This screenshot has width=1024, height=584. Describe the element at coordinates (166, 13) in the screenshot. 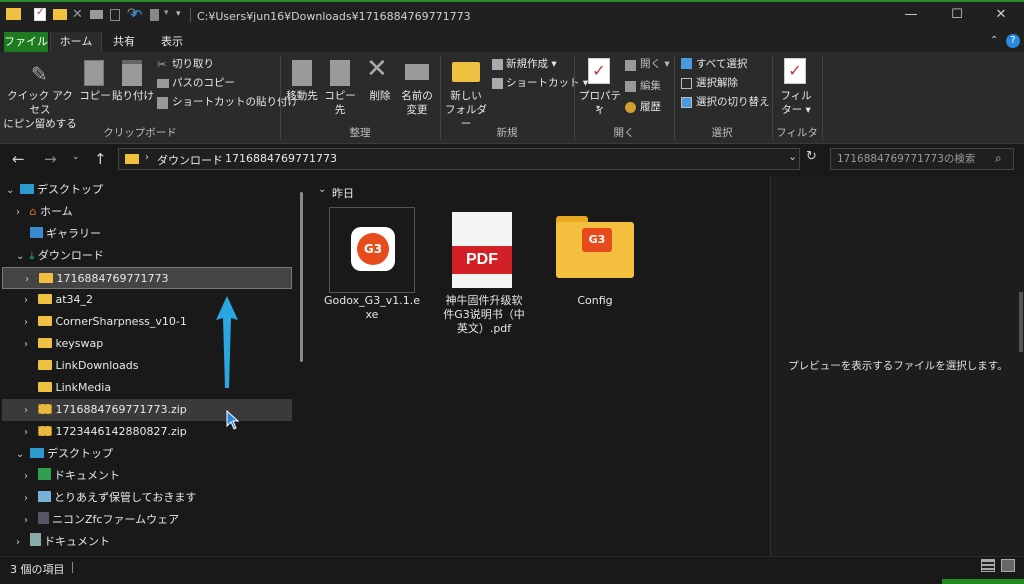

I see `qa-sep-chevron-icon: ▾` at that location.